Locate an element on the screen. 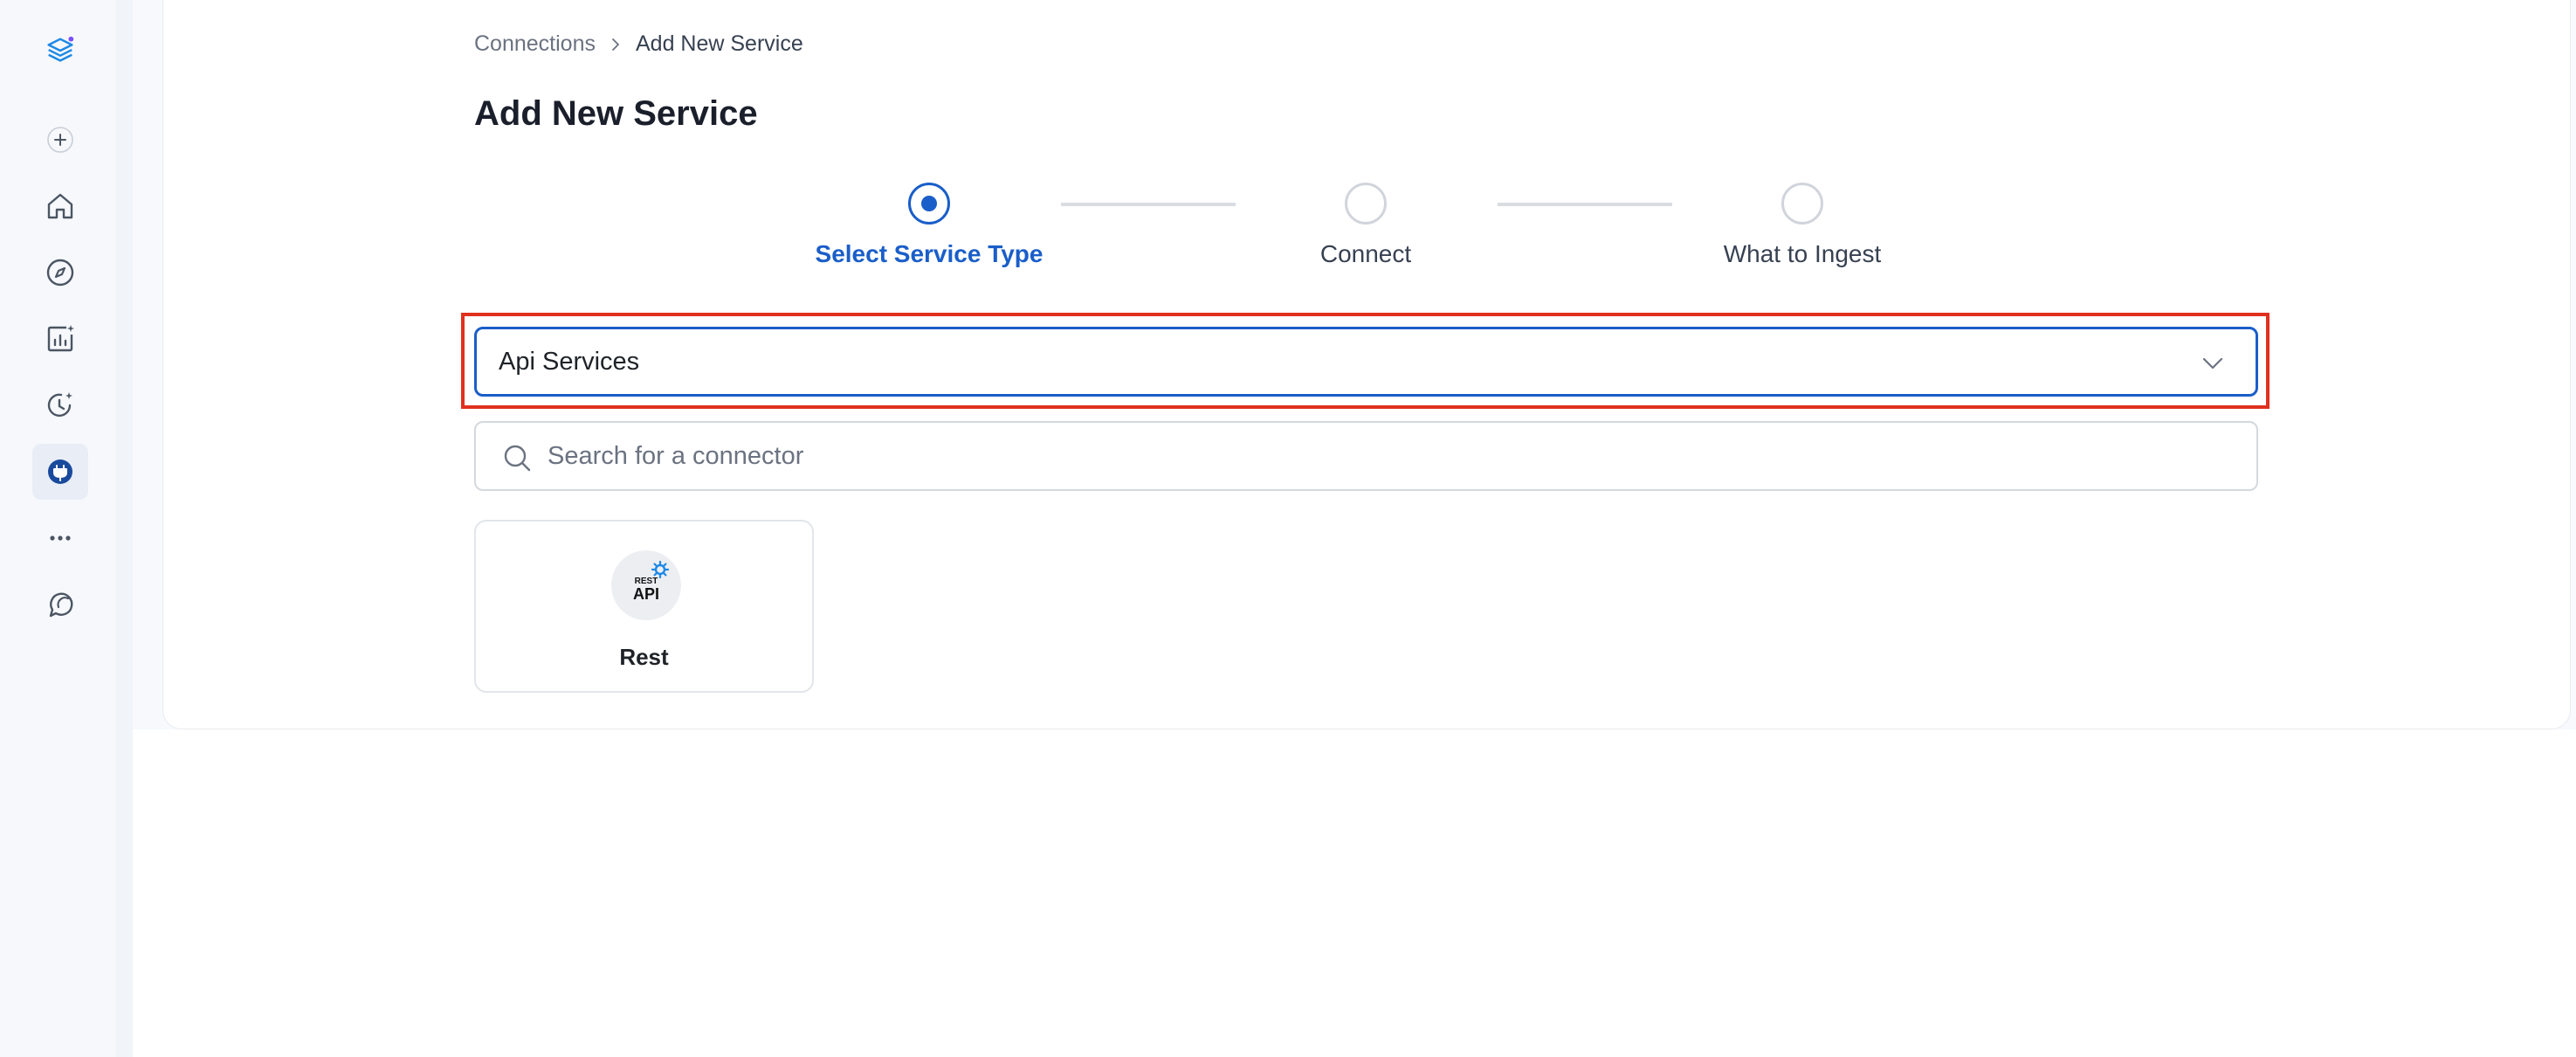  nav-more is located at coordinates (60, 538).